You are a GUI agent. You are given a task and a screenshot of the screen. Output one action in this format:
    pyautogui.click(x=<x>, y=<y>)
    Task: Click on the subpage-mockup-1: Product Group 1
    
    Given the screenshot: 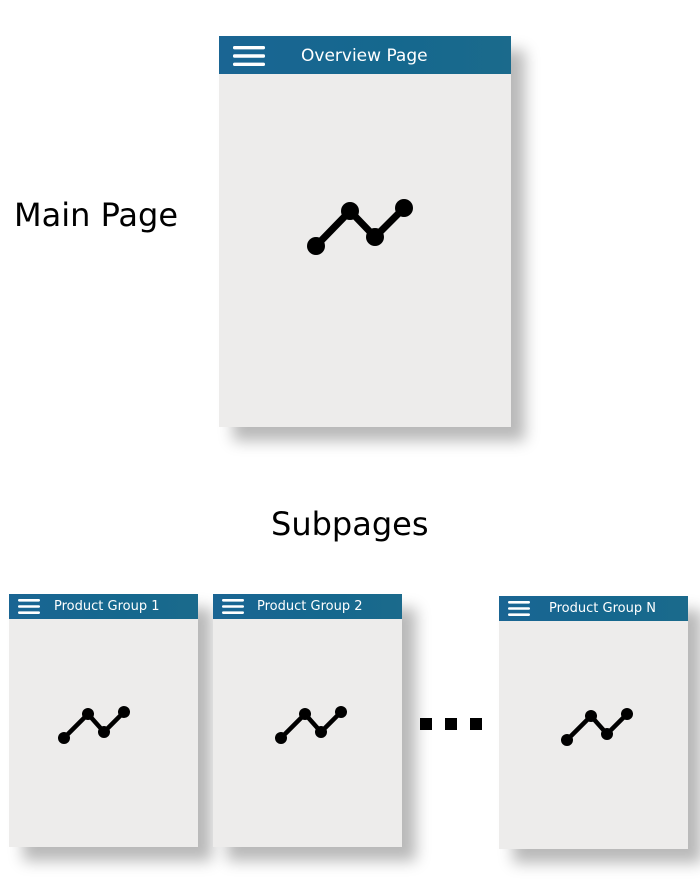 What is the action you would take?
    pyautogui.click(x=103, y=720)
    